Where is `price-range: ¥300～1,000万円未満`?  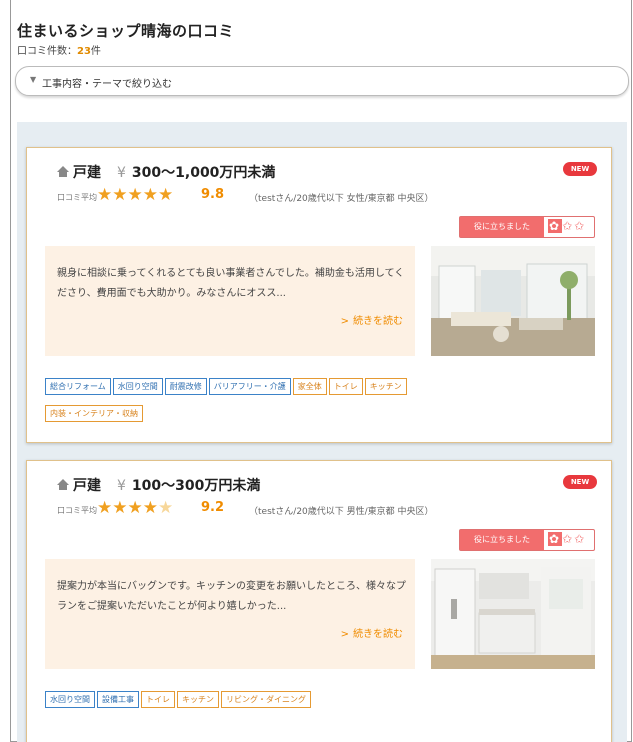 price-range: ¥300～1,000万円未満 is located at coordinates (196, 172).